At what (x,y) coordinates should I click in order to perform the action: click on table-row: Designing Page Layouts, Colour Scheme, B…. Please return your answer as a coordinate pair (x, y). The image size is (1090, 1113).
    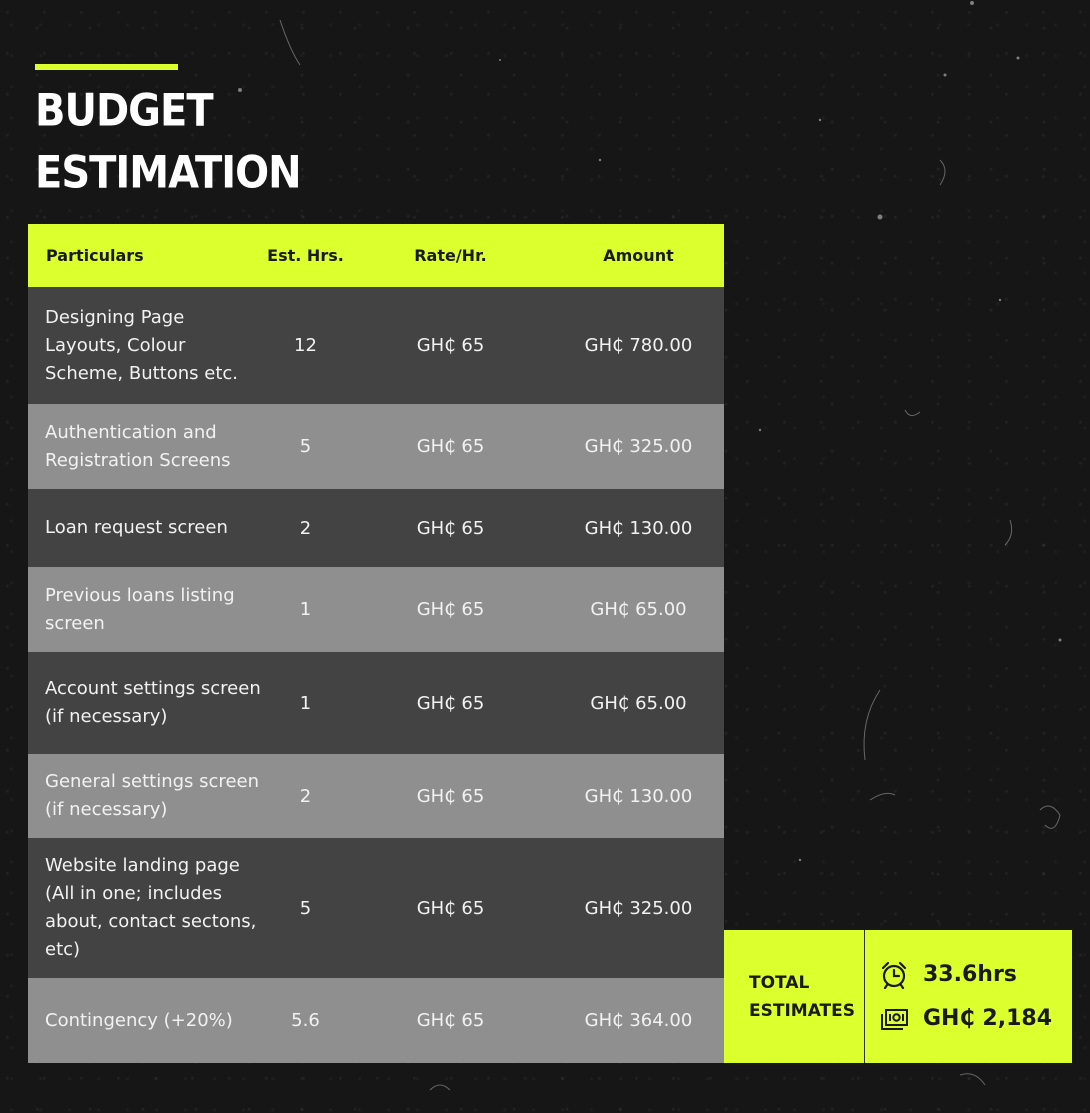
    Looking at the image, I should click on (376, 345).